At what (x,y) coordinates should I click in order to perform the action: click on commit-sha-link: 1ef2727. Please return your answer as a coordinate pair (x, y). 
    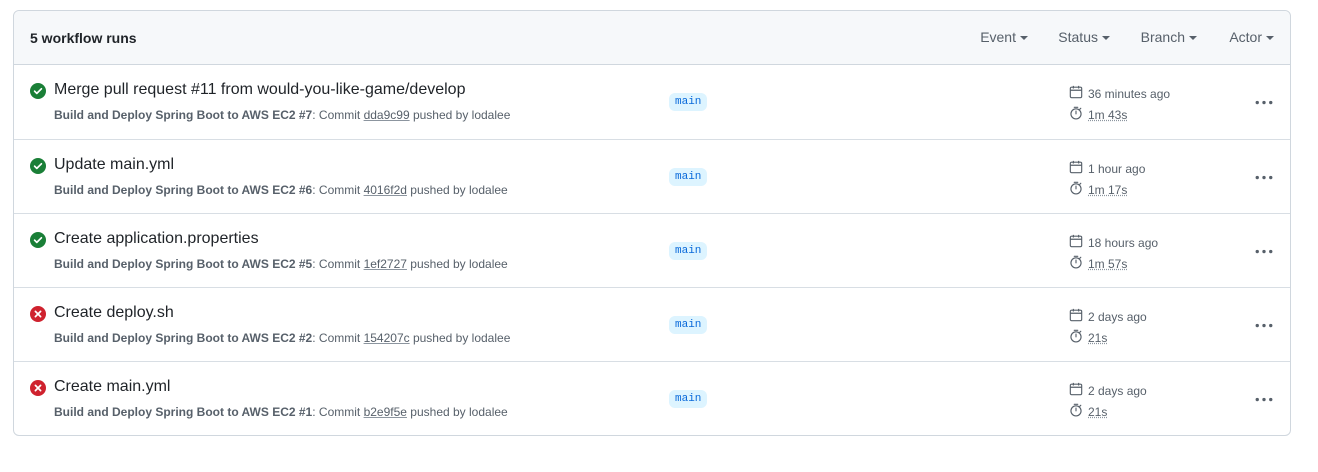
    Looking at the image, I should click on (385, 264).